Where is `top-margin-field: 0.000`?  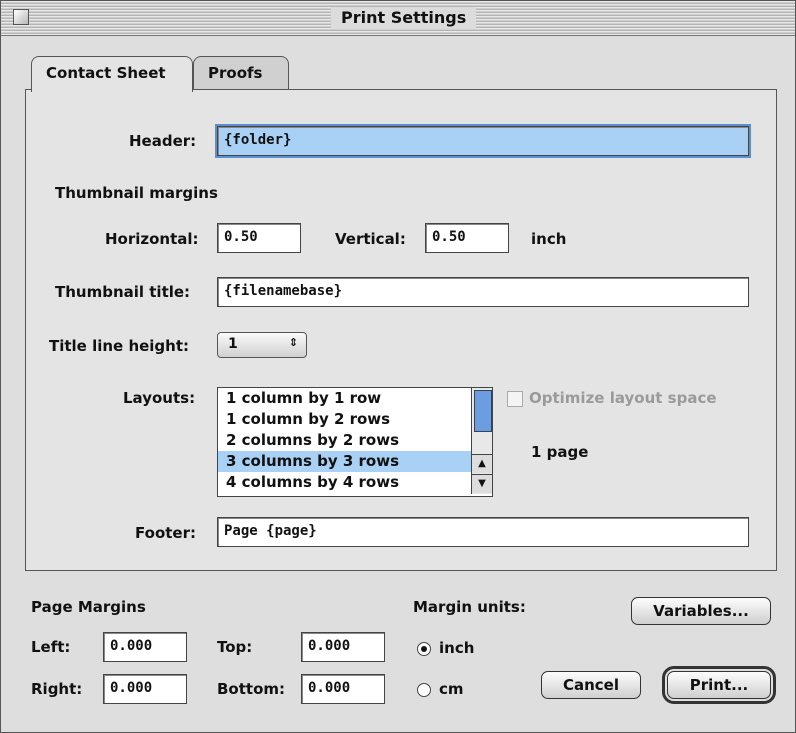 top-margin-field: 0.000 is located at coordinates (343, 647).